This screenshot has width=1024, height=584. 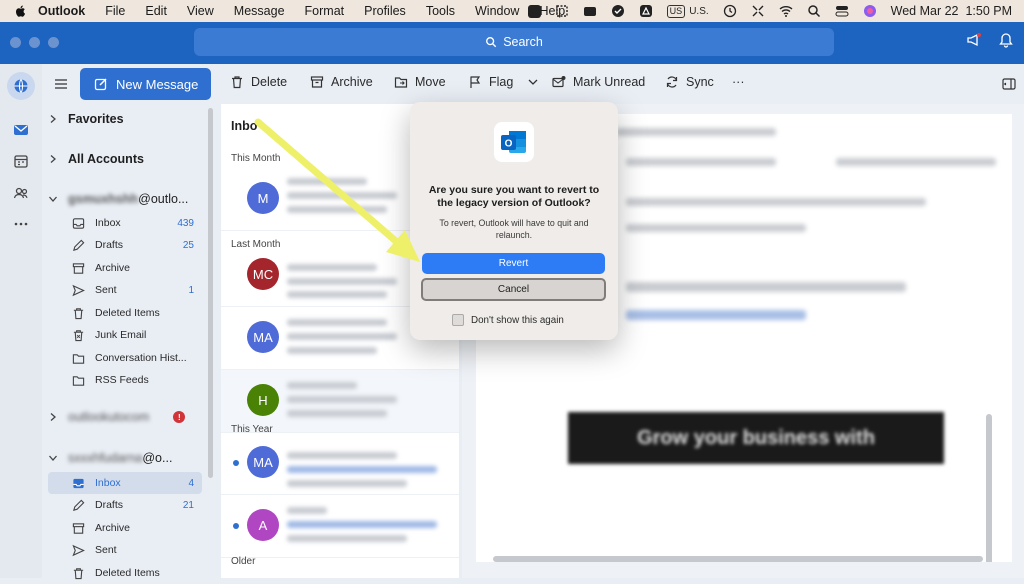 I want to click on chevron-down-icon, so click(x=533, y=82).